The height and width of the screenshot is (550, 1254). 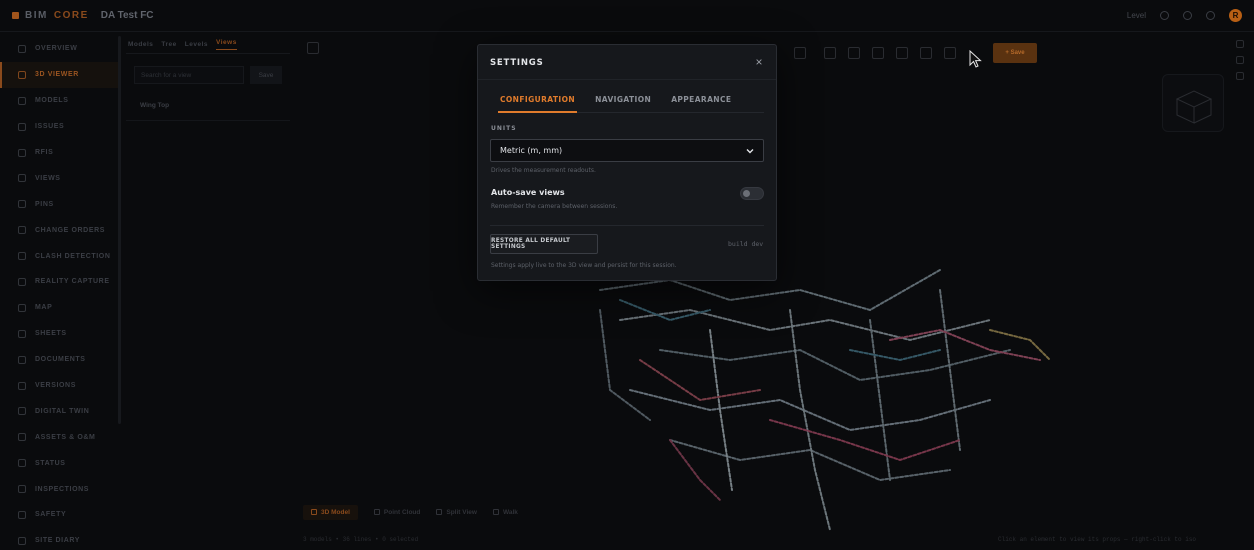 I want to click on tab-appearance: APPEARANCE, so click(x=701, y=104).